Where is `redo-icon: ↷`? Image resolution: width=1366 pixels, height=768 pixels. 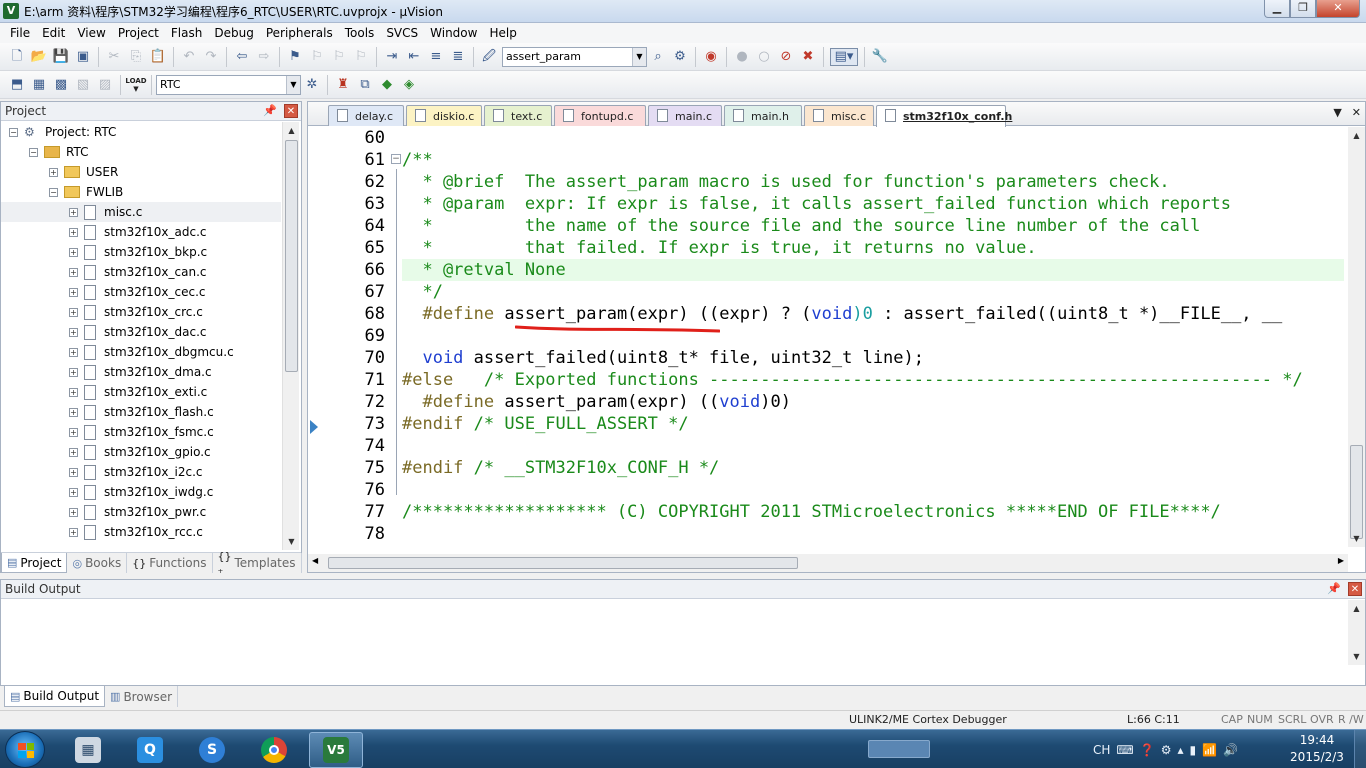
redo-icon: ↷ is located at coordinates (211, 57).